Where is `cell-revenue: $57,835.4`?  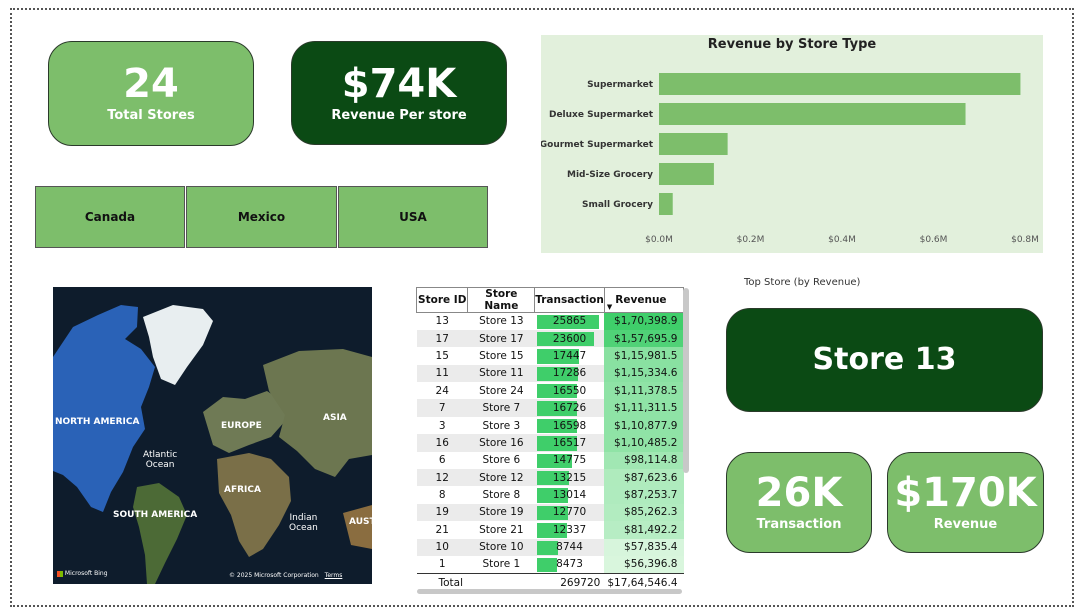 cell-revenue: $57,835.4 is located at coordinates (644, 547).